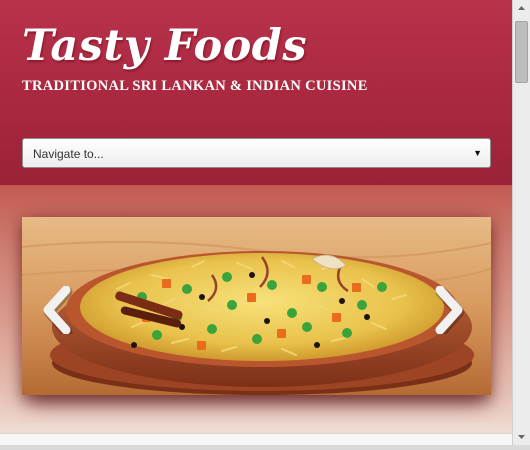  I want to click on slider-next-button, so click(449, 311).